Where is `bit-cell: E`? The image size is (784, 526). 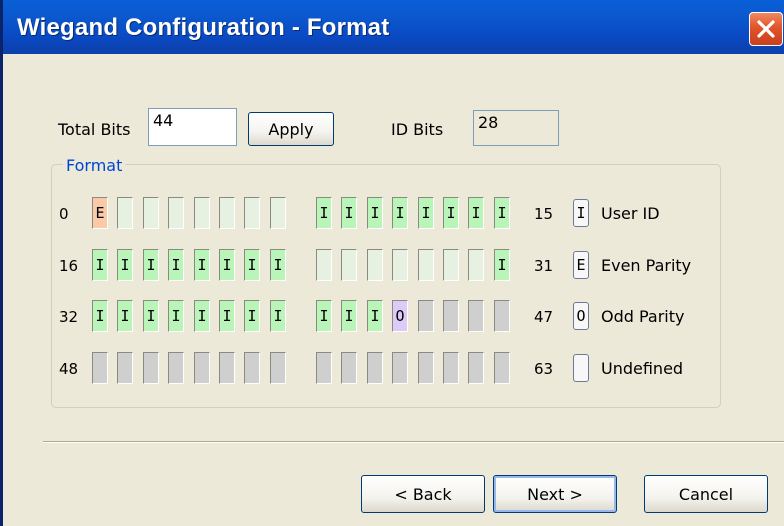
bit-cell: E is located at coordinates (100, 213).